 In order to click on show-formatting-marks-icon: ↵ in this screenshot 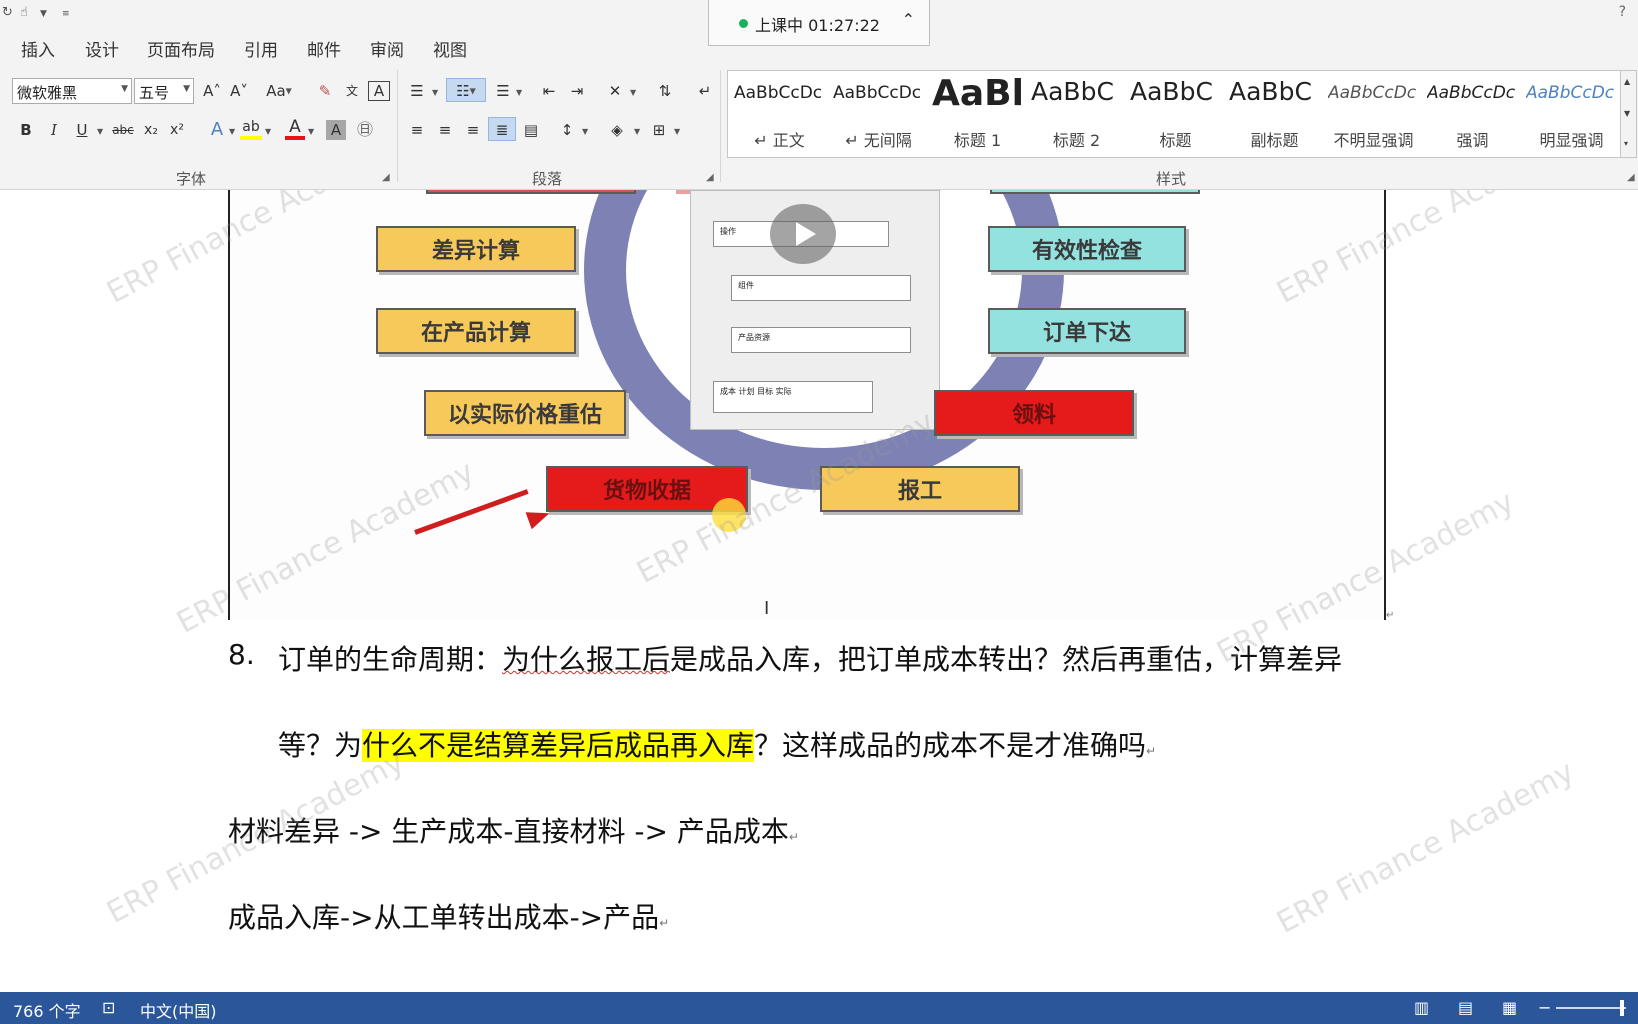, I will do `click(705, 91)`.